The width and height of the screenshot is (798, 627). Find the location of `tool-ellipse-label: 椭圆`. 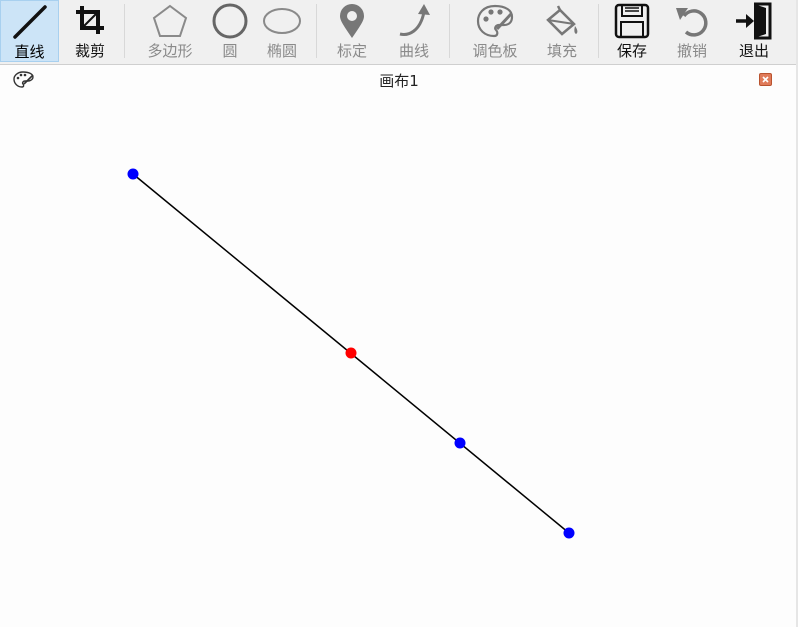

tool-ellipse-label: 椭圆 is located at coordinates (281, 51).